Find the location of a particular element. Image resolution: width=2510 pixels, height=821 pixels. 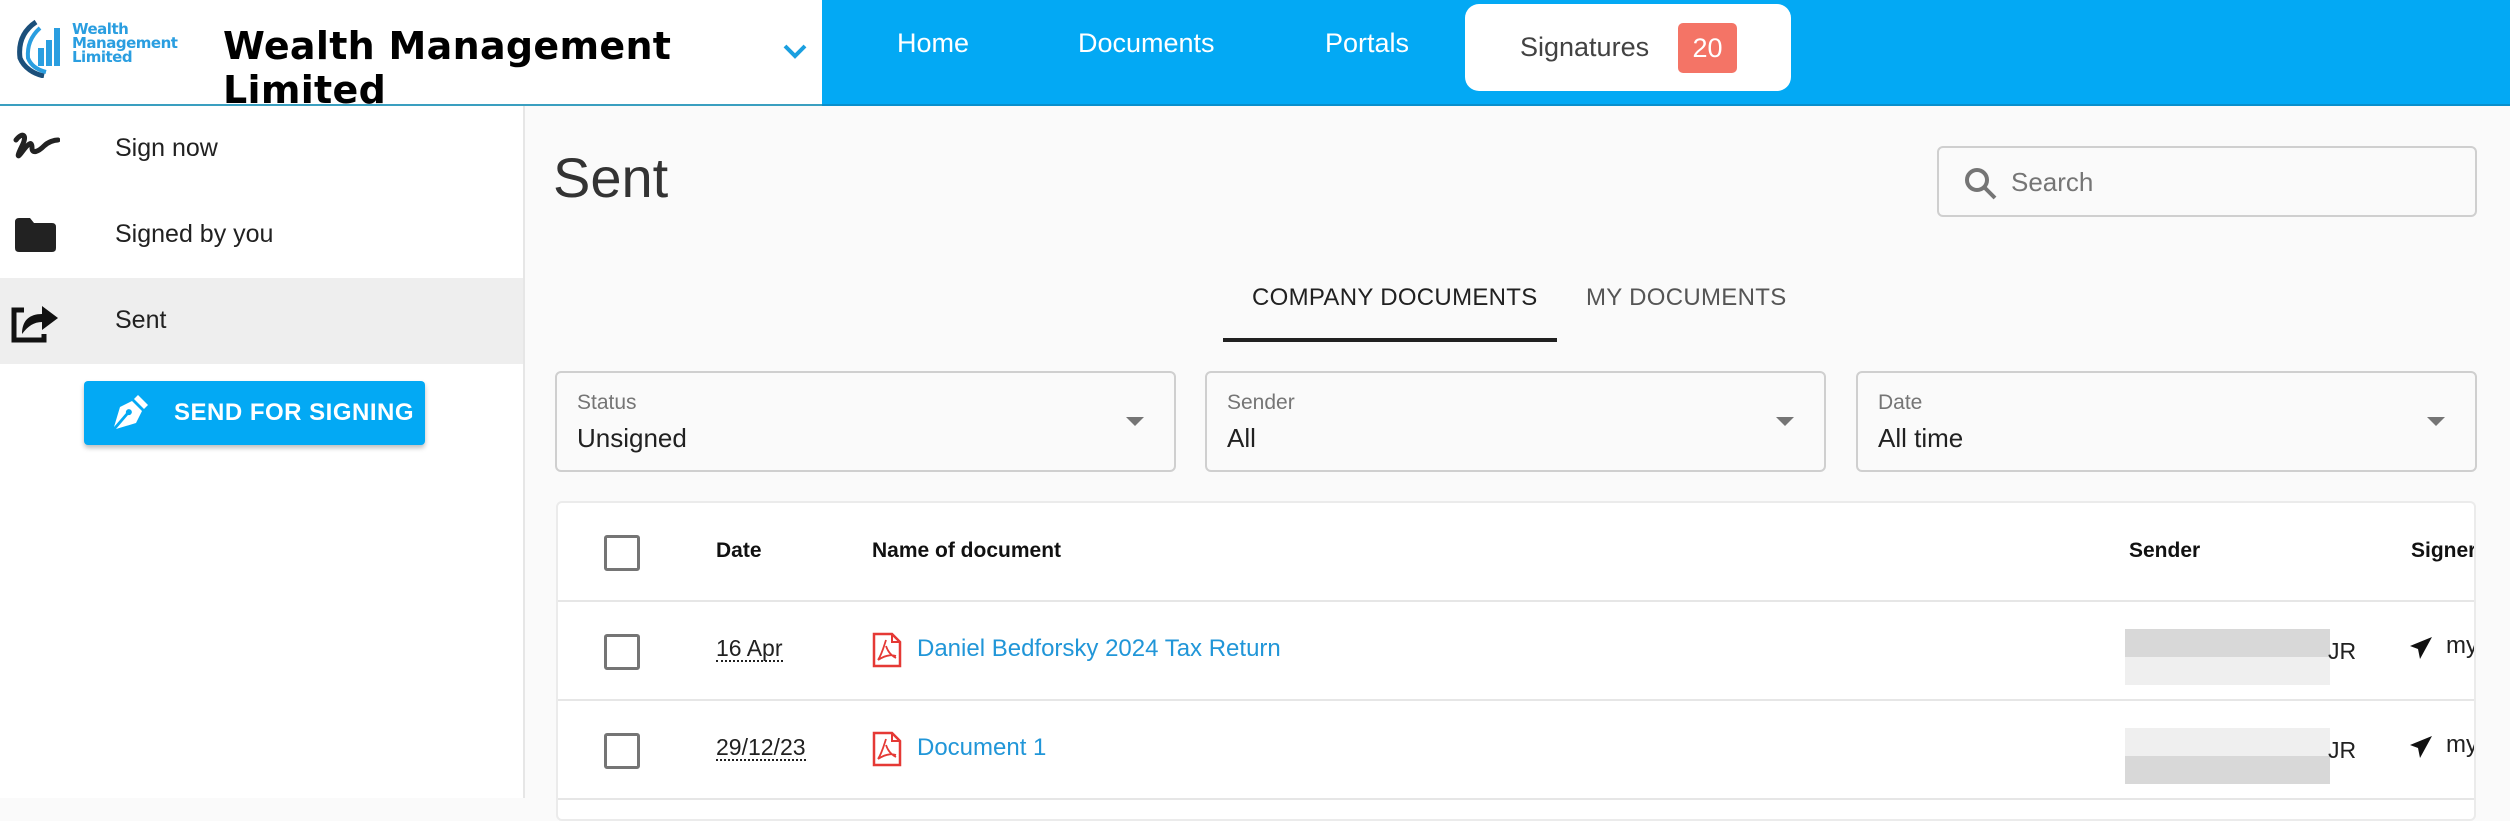

sender-filter-select: Sender All is located at coordinates (1515, 421).